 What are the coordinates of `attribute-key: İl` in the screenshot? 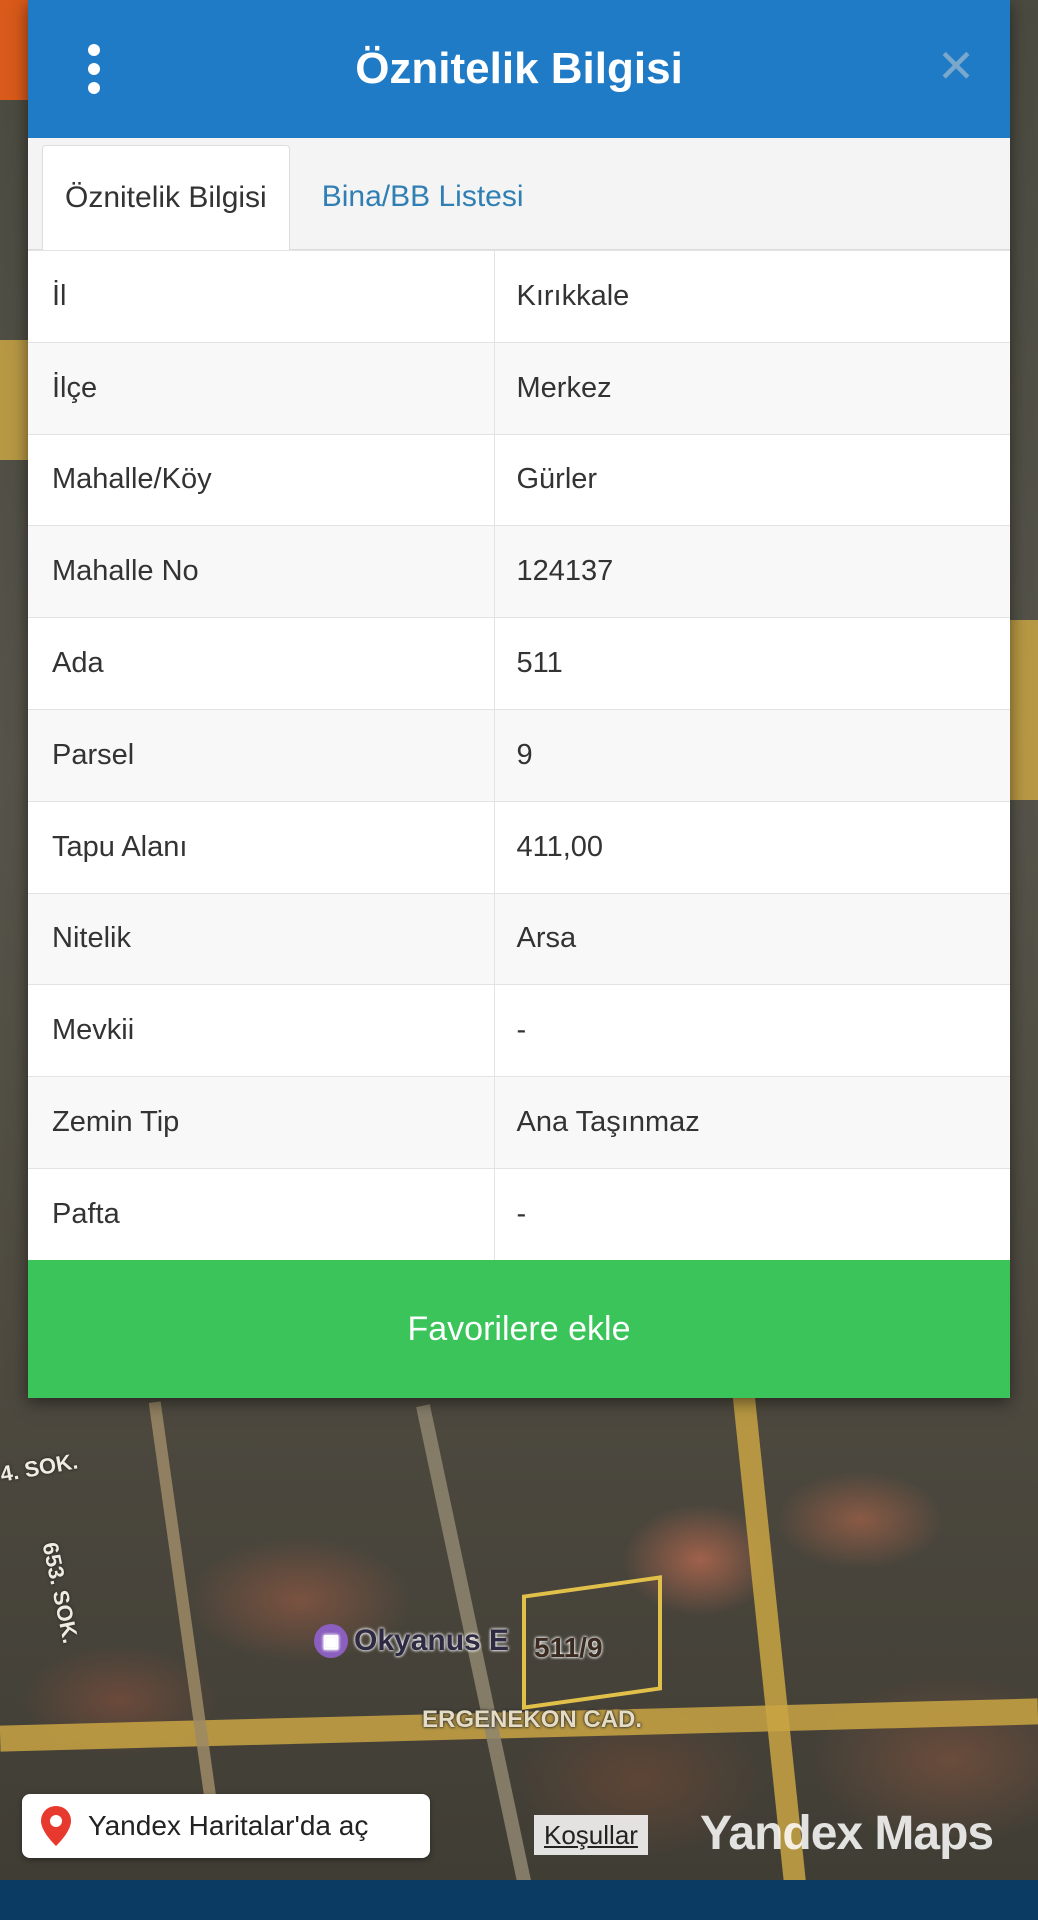 It's located at (261, 296).